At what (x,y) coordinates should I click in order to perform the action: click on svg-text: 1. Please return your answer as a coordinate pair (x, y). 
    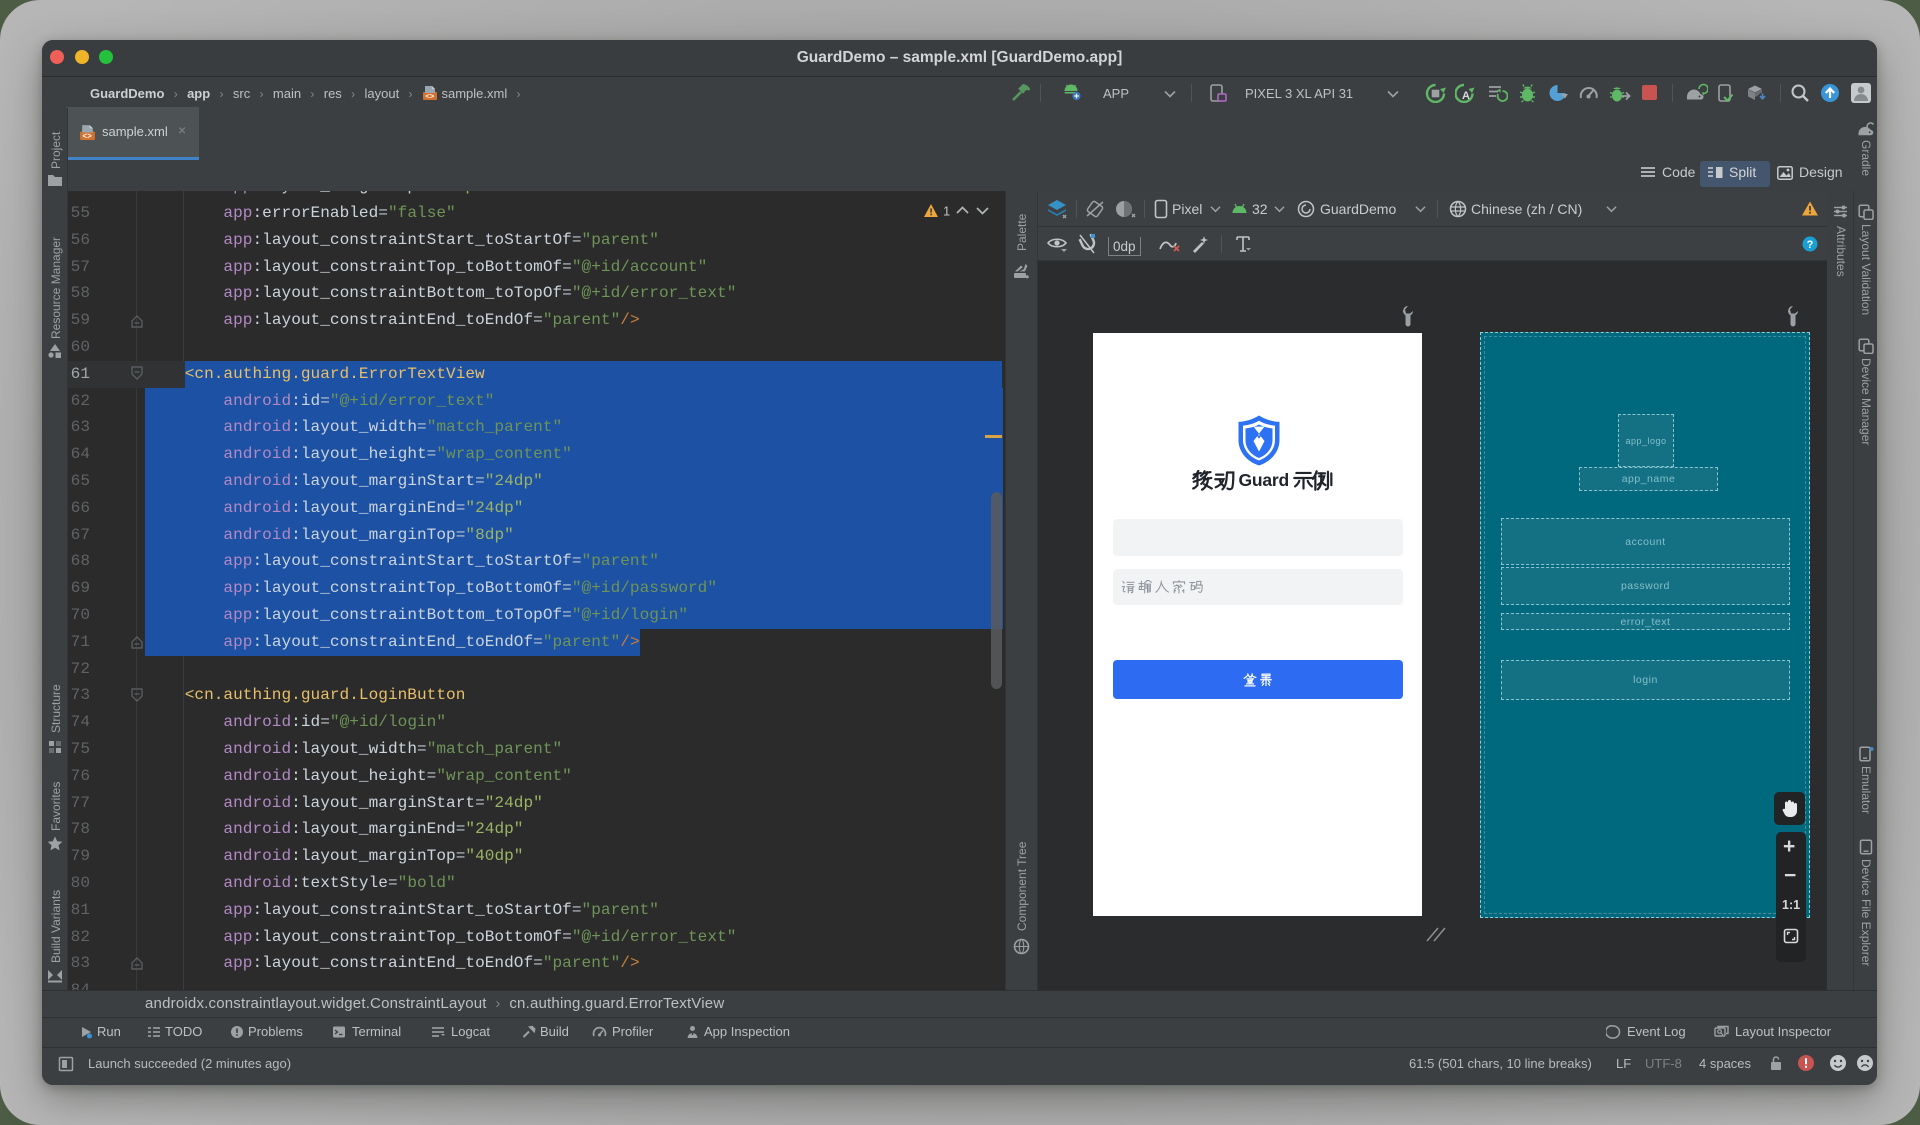
    Looking at the image, I should click on (946, 211).